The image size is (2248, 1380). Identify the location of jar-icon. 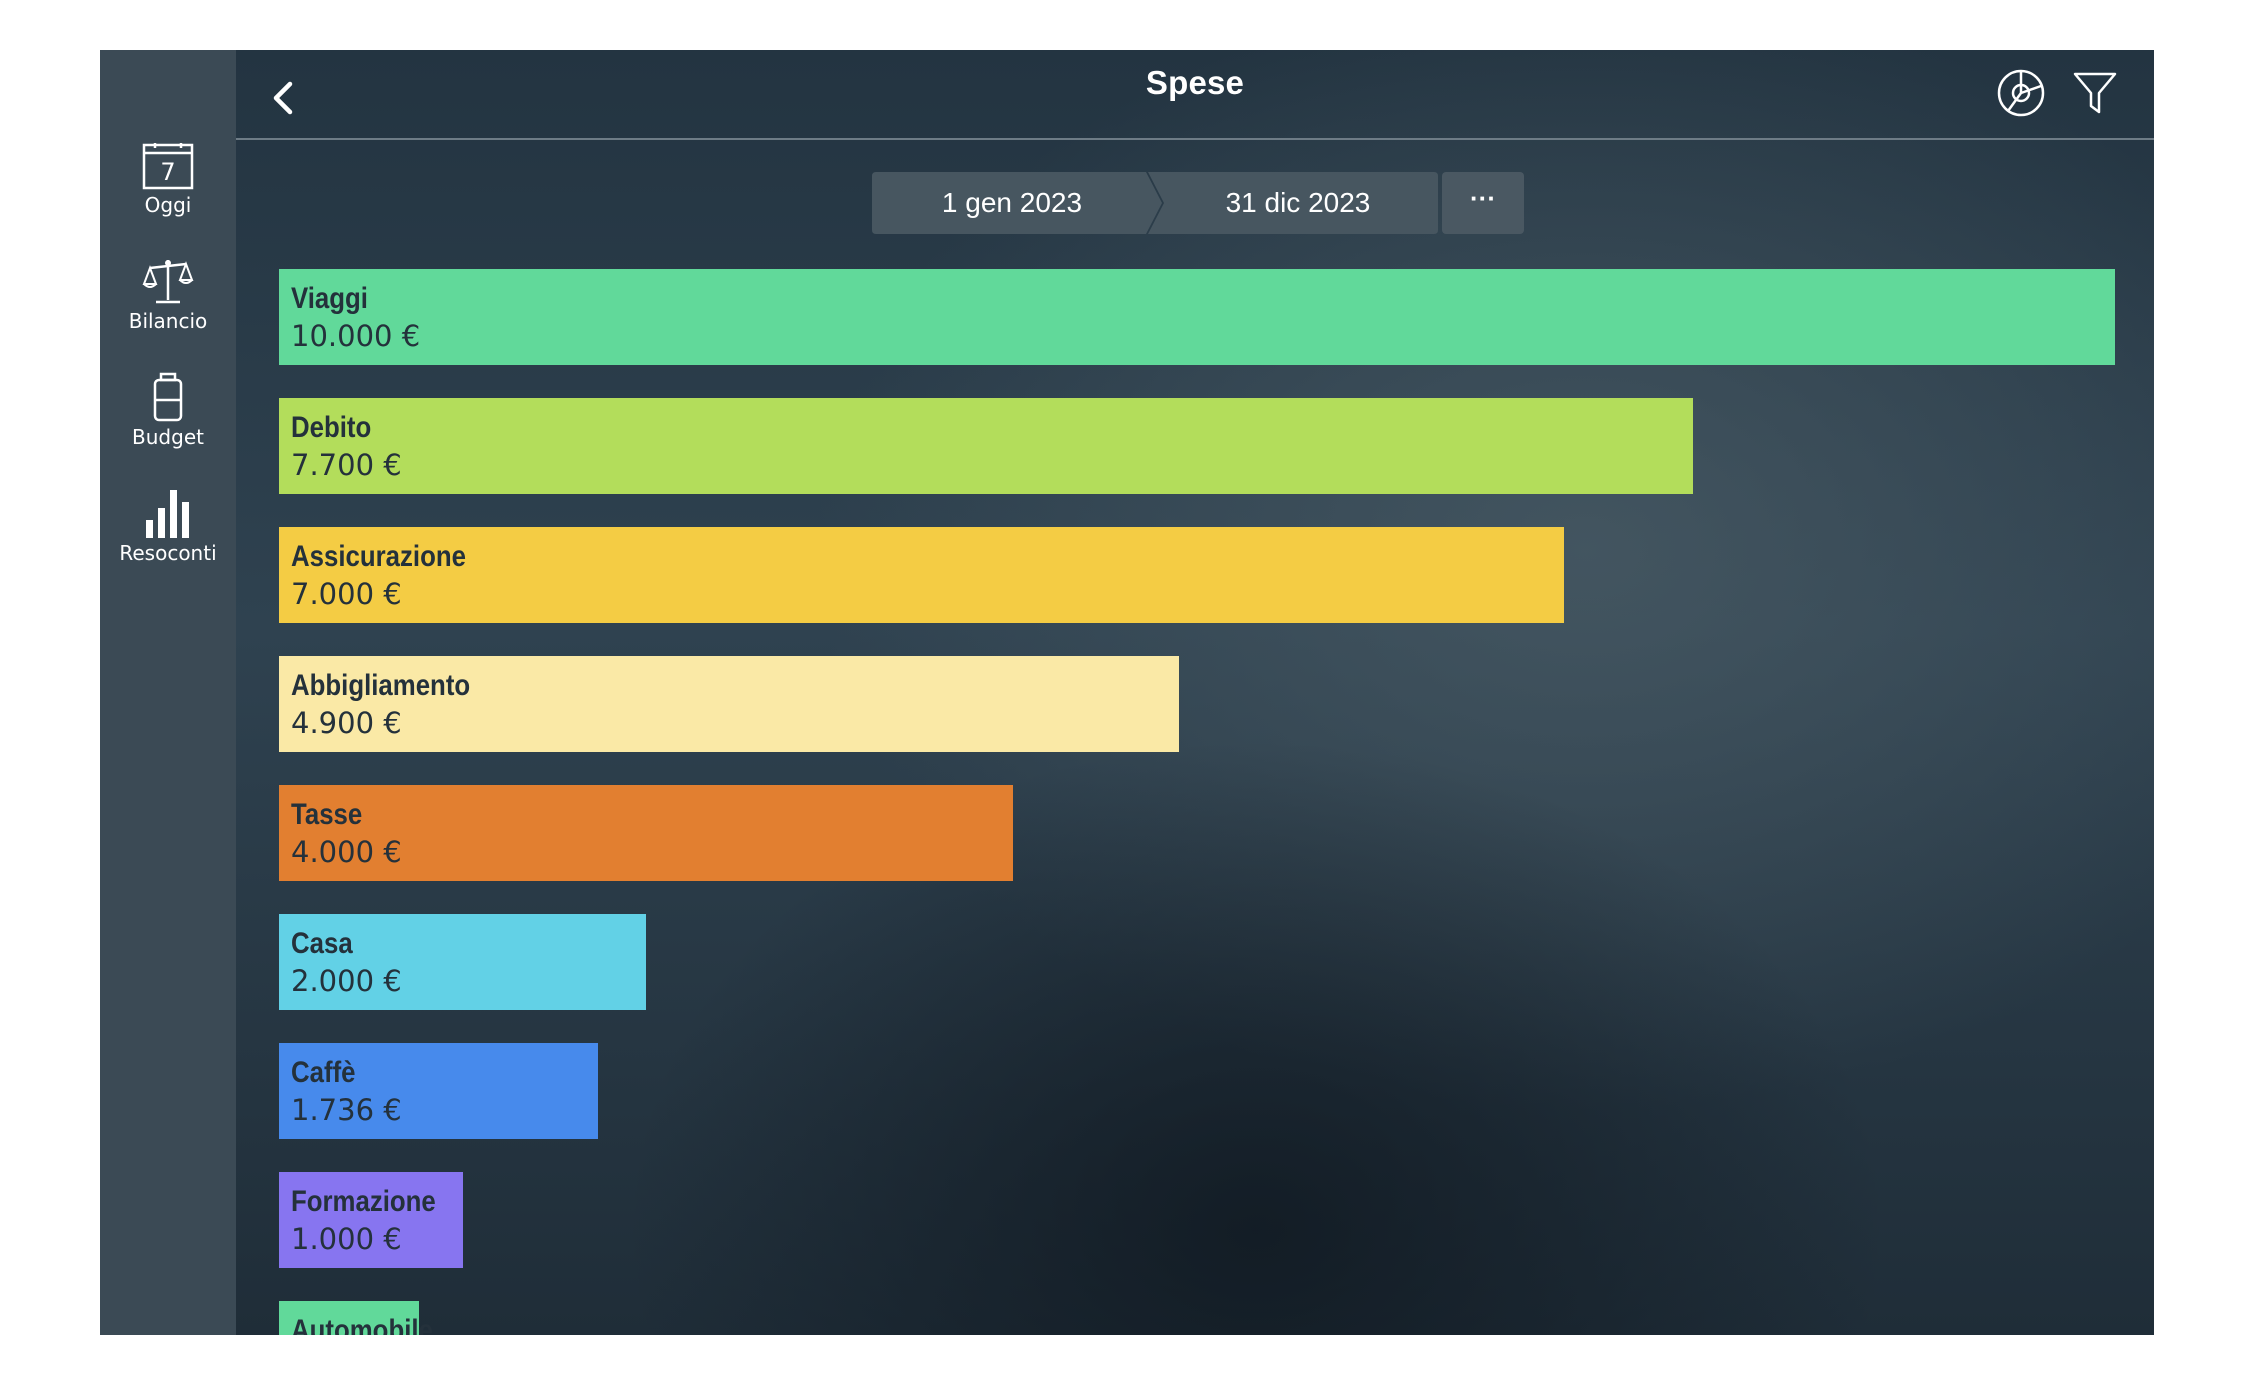
(168, 397).